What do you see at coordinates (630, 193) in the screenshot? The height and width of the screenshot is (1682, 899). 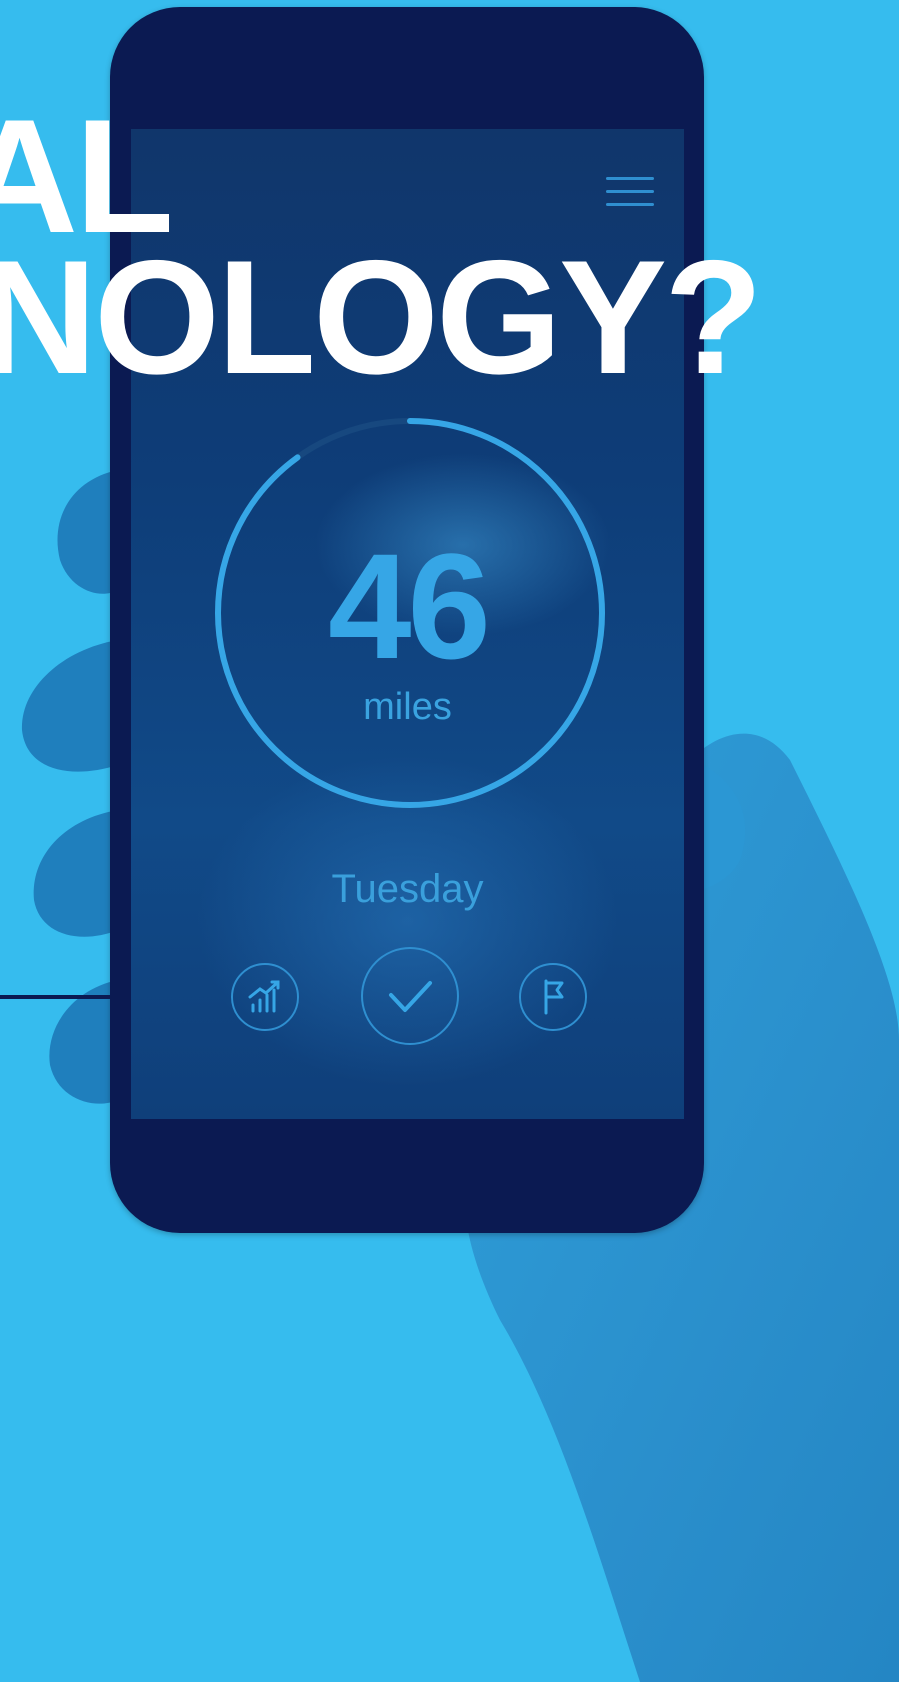 I see `menu-icon` at bounding box center [630, 193].